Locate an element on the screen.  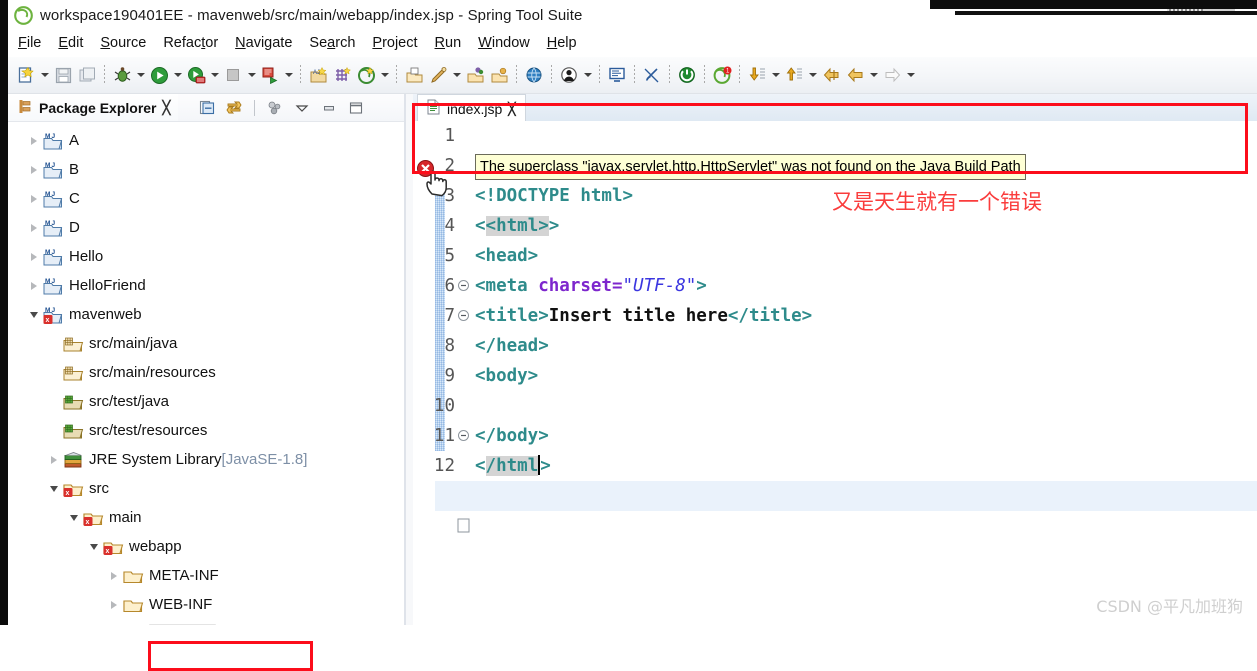
quick-fix-dropdown-arrow is located at coordinates (456, 75).